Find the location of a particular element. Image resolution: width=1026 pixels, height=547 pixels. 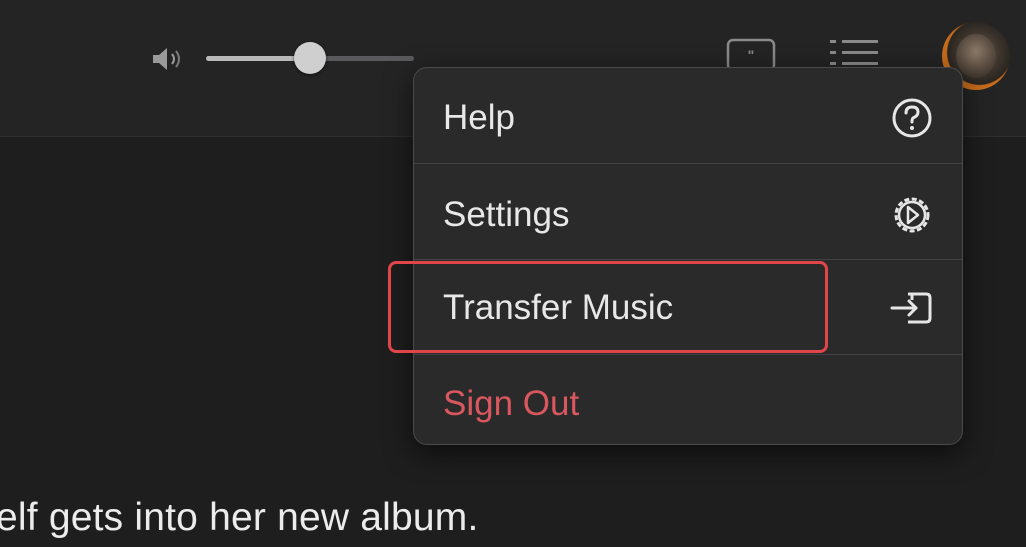

menu-item-label: Help is located at coordinates (479, 117).